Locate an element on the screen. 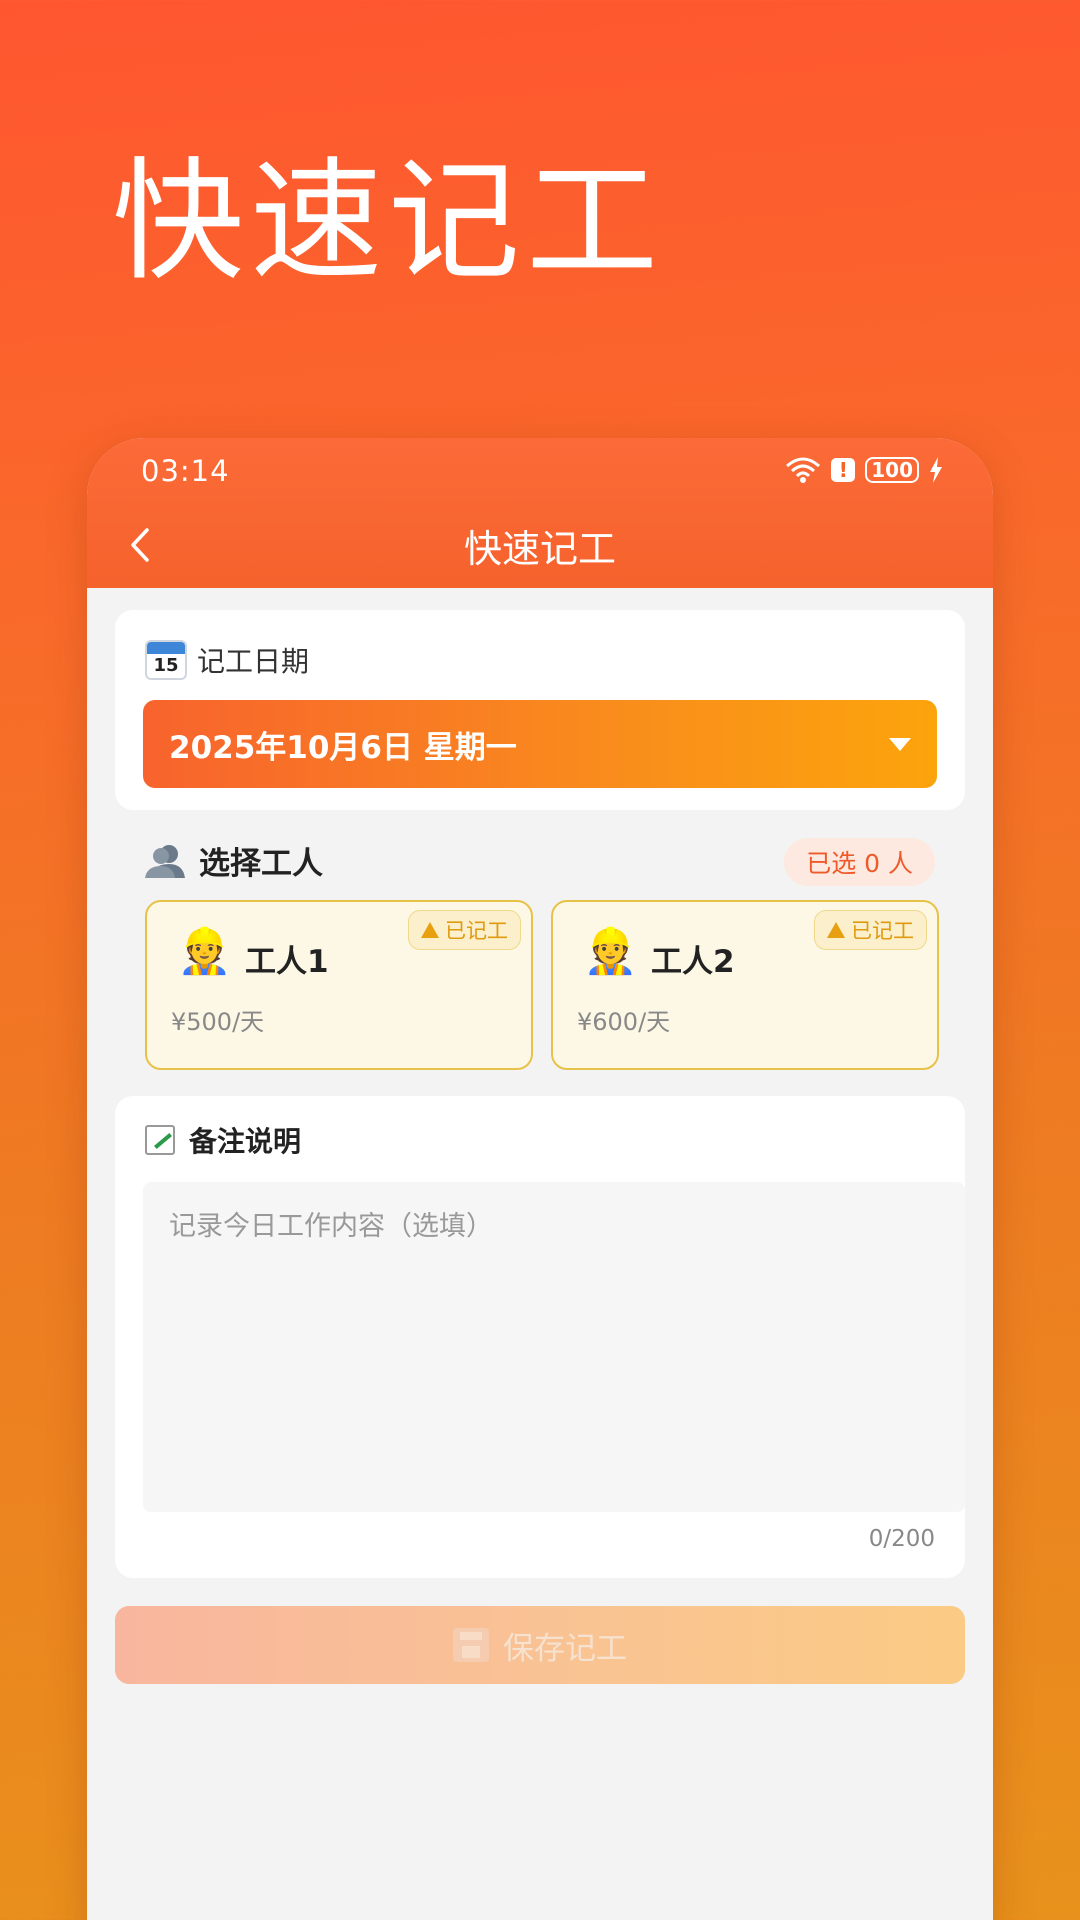 This screenshot has width=1080, height=1920. worker-name: 工人2 is located at coordinates (693, 962).